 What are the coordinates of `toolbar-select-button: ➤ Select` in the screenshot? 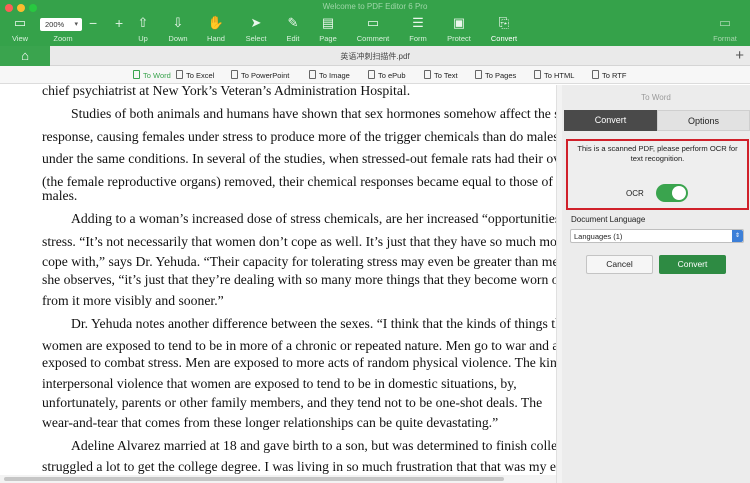 It's located at (256, 29).